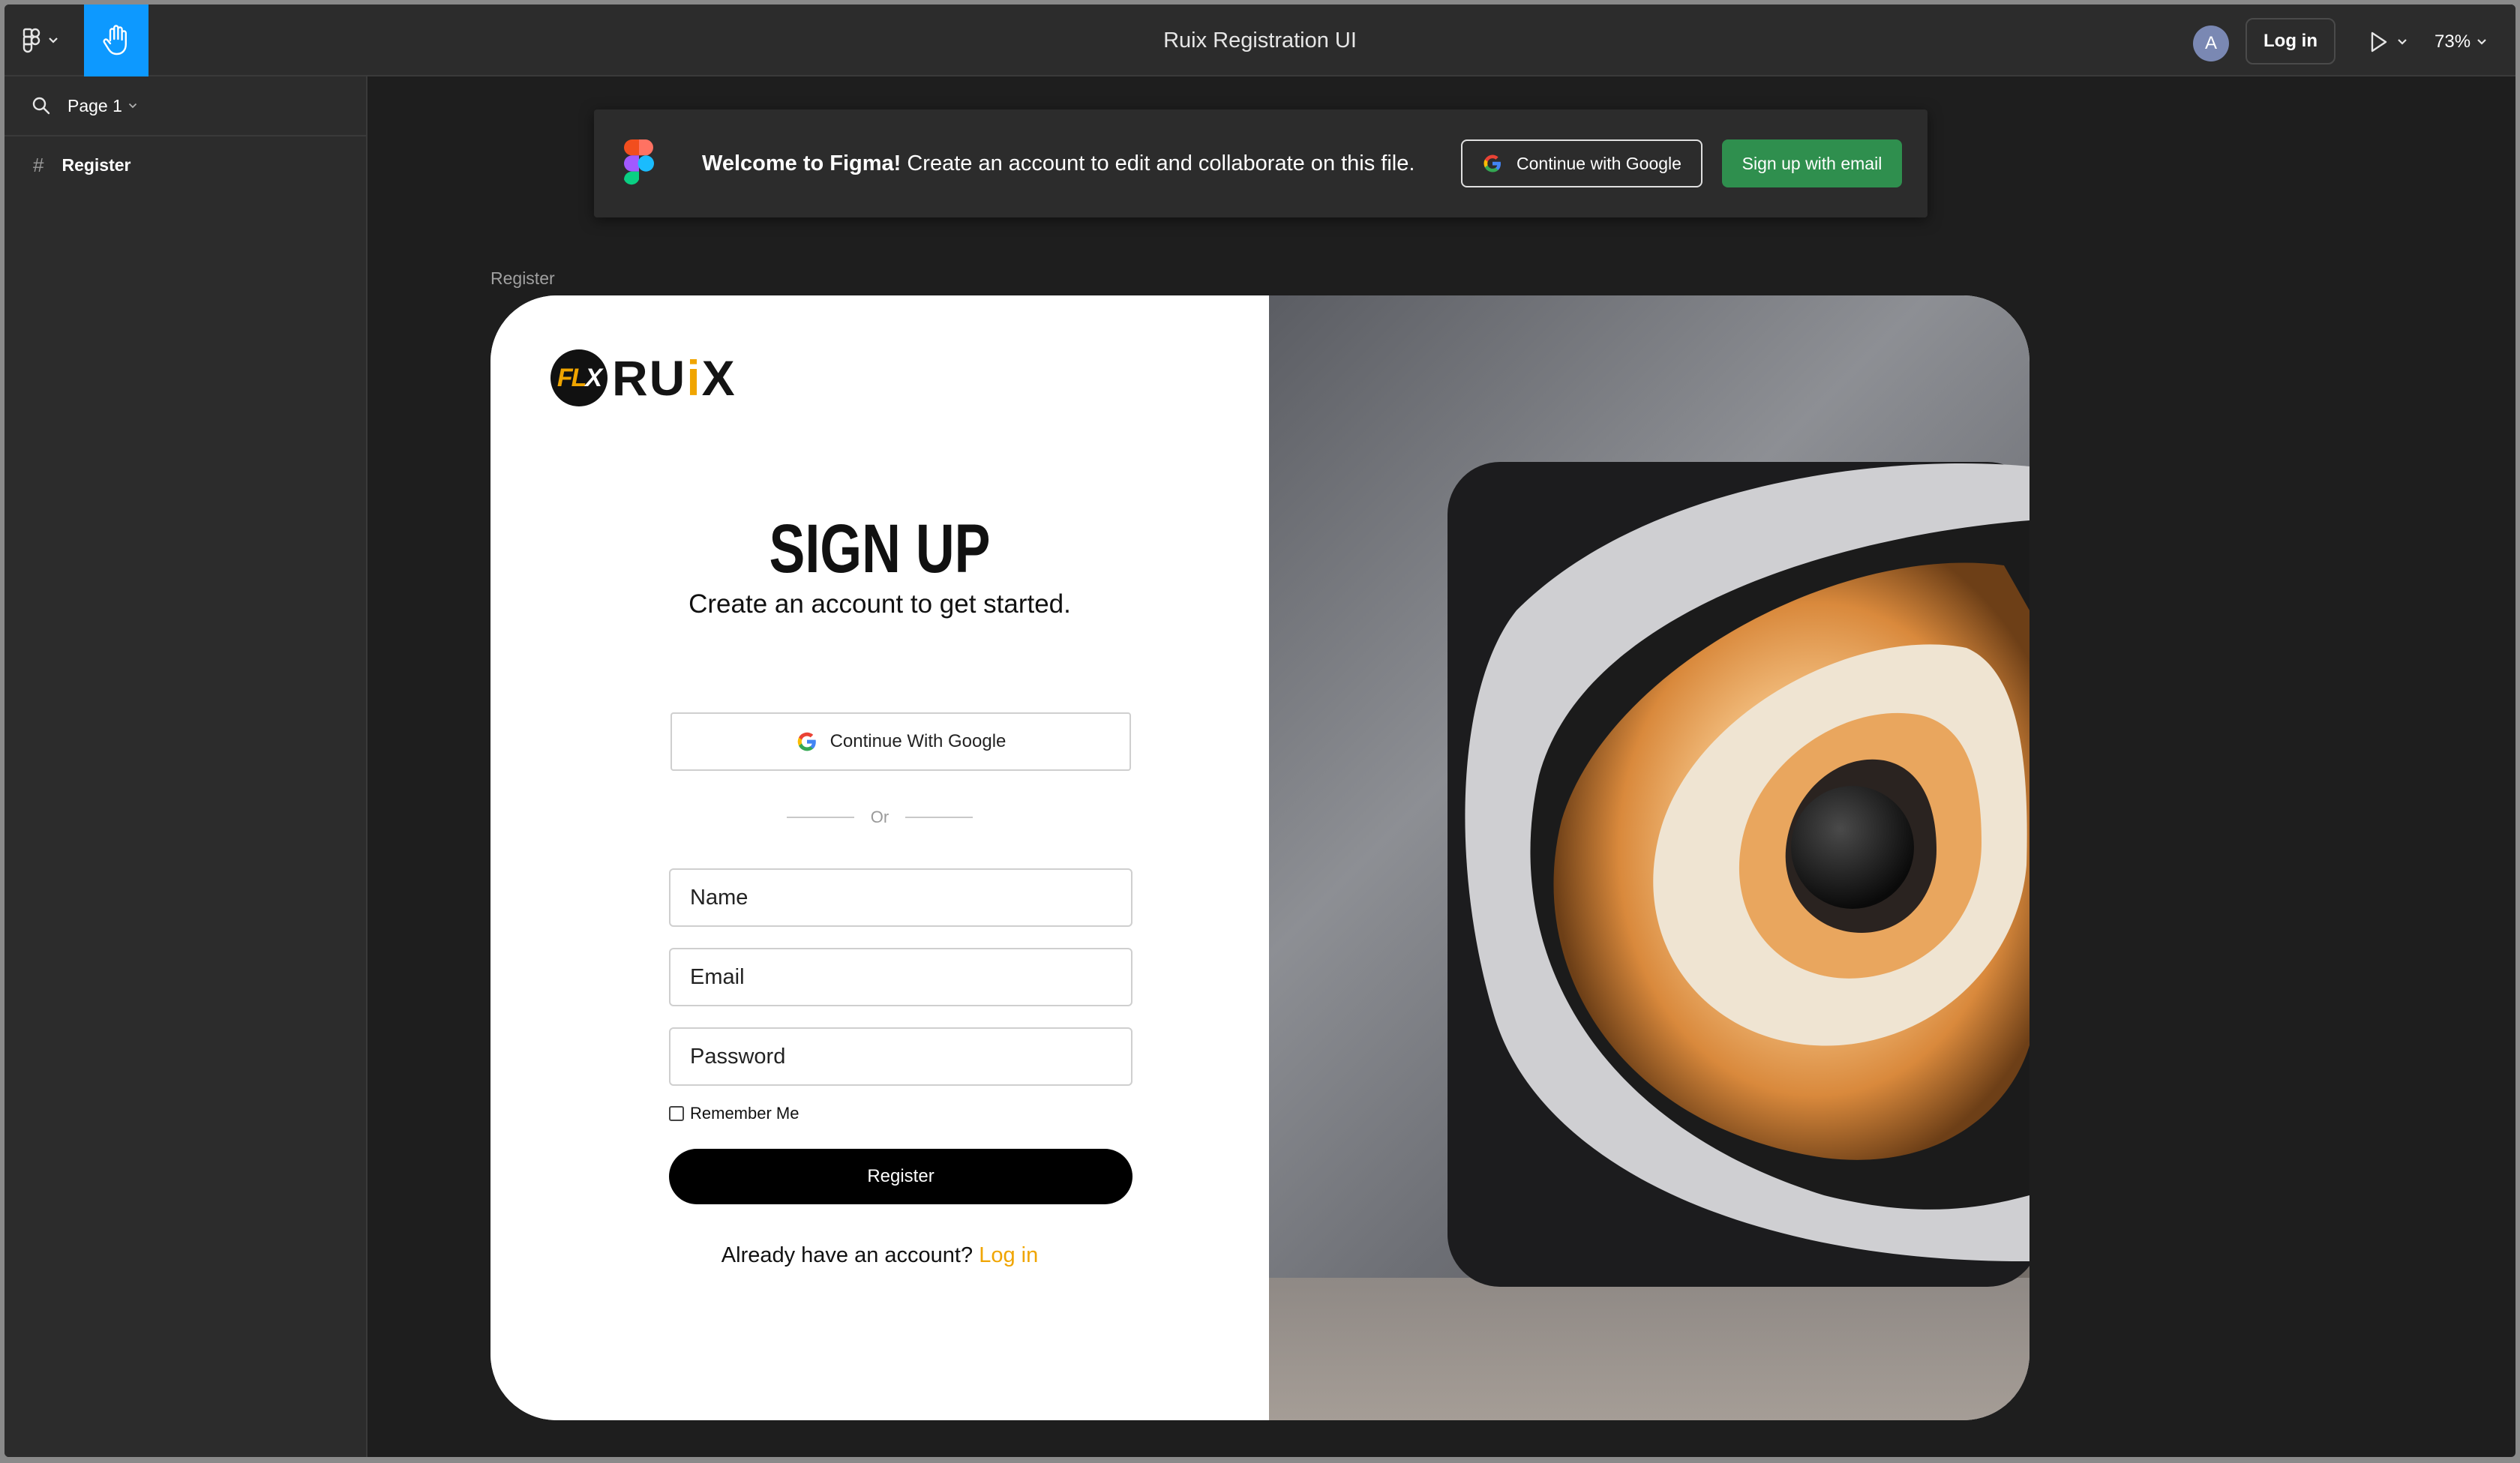  What do you see at coordinates (593, 377) in the screenshot?
I see `logo-mark-x: X` at bounding box center [593, 377].